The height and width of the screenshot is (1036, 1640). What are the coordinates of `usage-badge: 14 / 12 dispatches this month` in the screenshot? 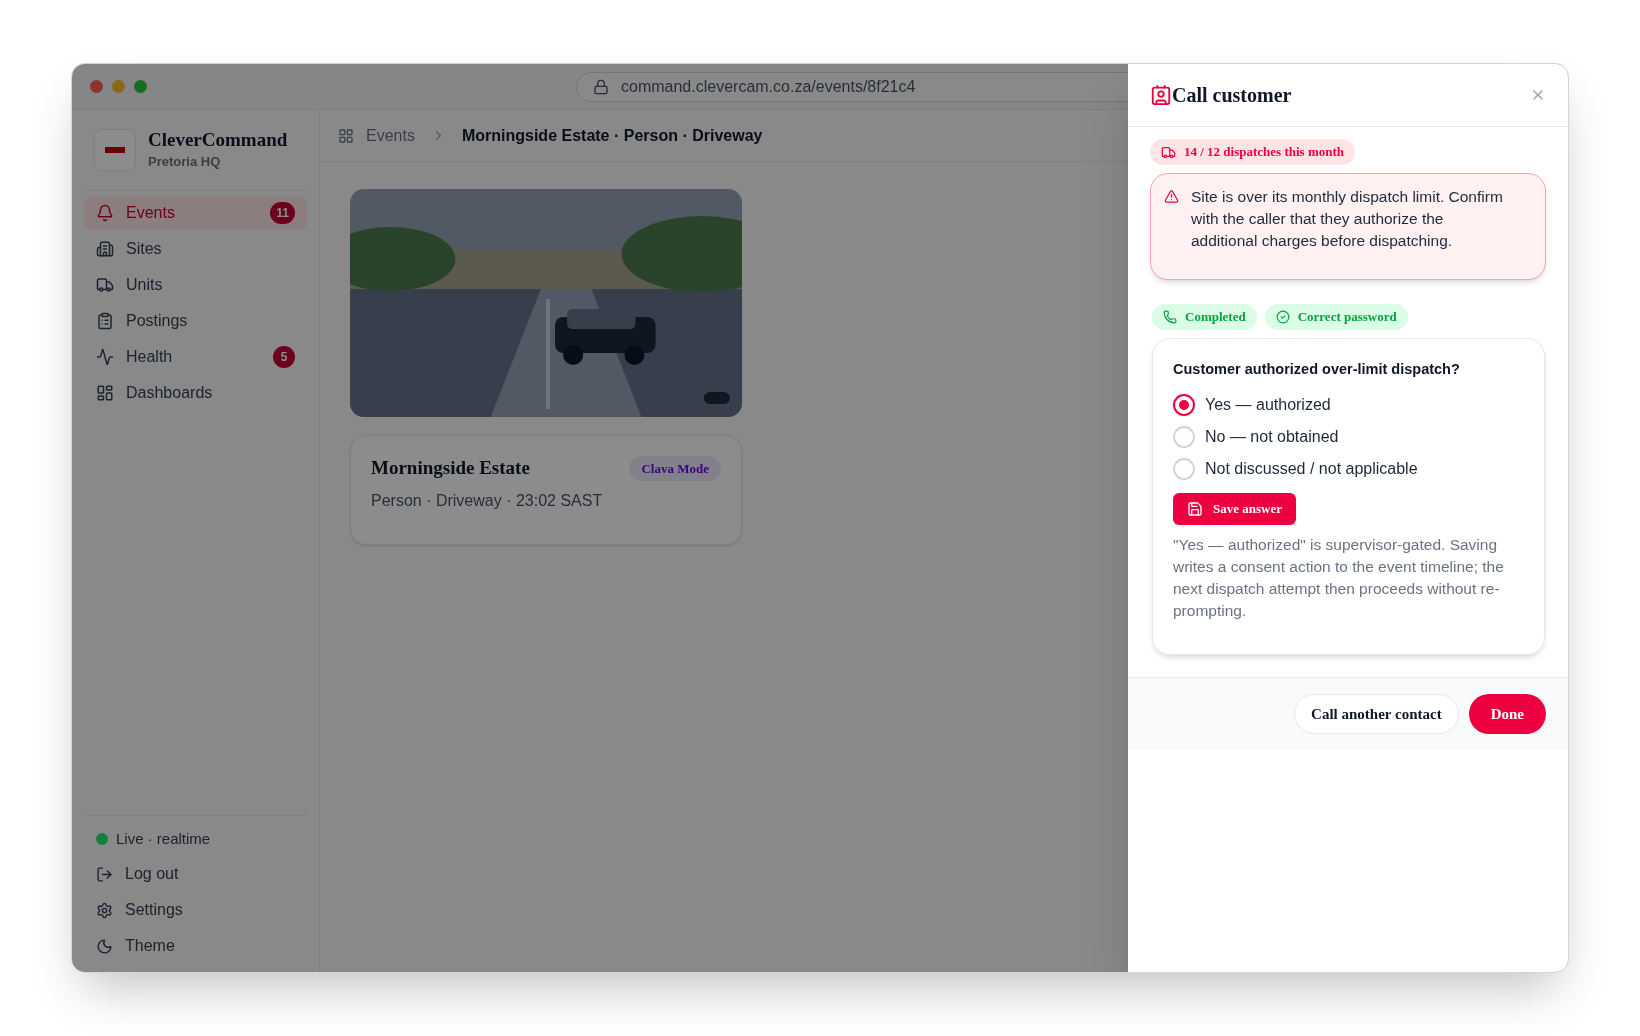 It's located at (1252, 152).